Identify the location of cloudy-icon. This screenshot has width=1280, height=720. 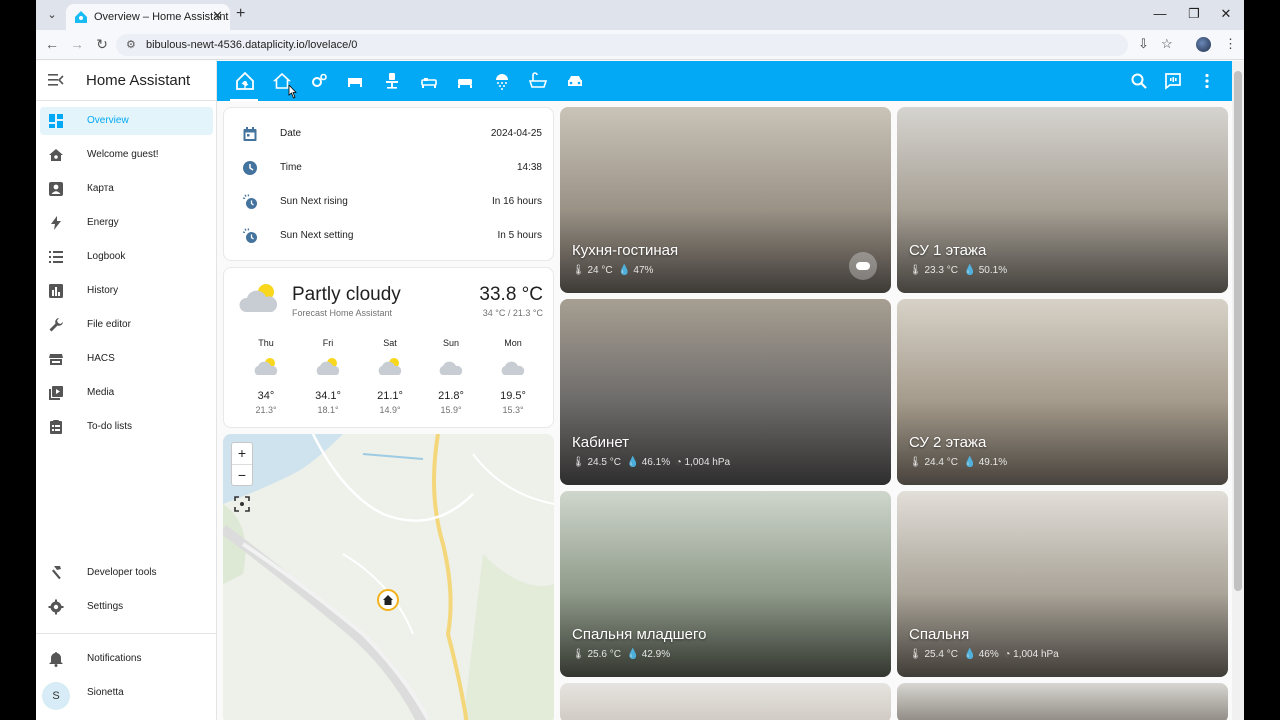
(451, 368).